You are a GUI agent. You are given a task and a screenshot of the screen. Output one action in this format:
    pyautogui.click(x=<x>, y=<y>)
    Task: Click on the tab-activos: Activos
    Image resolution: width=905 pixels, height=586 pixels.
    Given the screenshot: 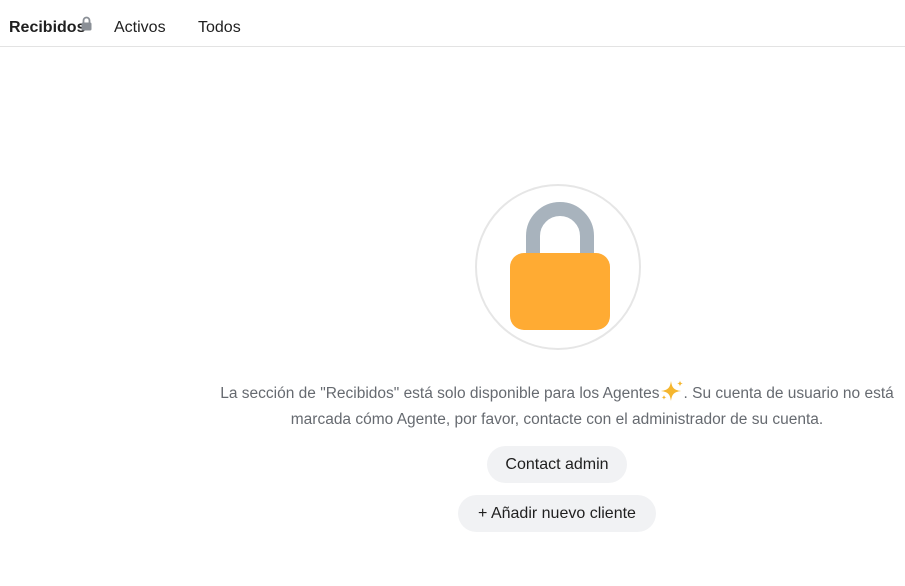 What is the action you would take?
    pyautogui.click(x=140, y=28)
    